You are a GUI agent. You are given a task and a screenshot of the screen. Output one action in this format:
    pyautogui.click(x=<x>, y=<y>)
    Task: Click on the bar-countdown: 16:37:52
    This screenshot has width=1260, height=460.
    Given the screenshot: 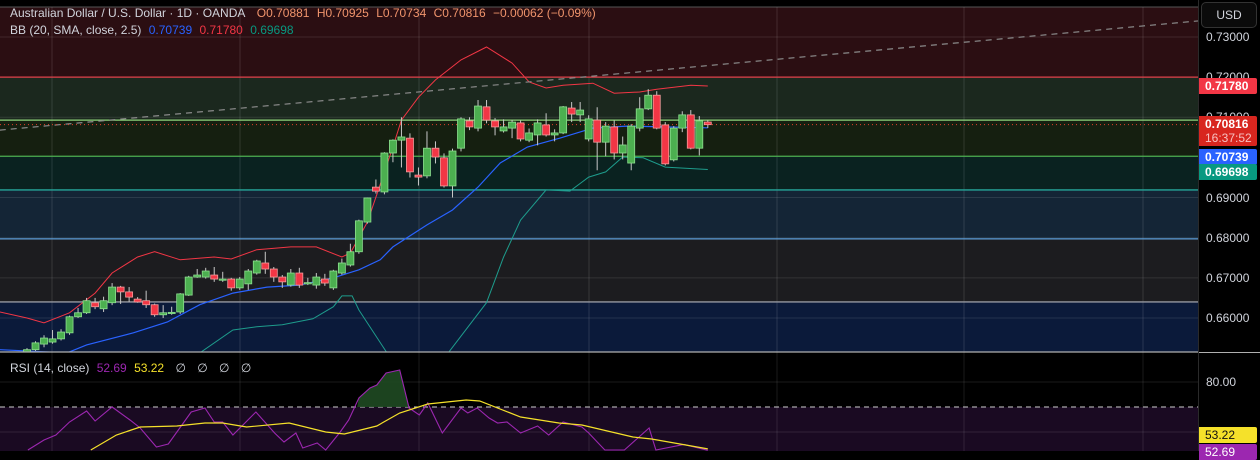 What is the action you would take?
    pyautogui.click(x=1228, y=138)
    